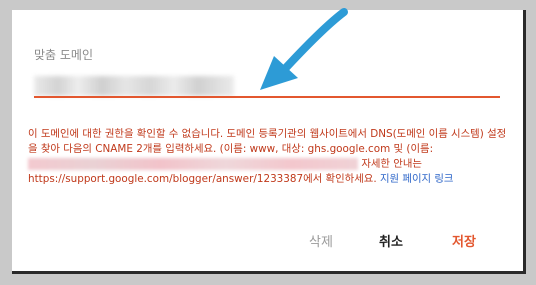 This screenshot has height=285, width=536. What do you see at coordinates (464, 240) in the screenshot?
I see `save-button: 저장` at bounding box center [464, 240].